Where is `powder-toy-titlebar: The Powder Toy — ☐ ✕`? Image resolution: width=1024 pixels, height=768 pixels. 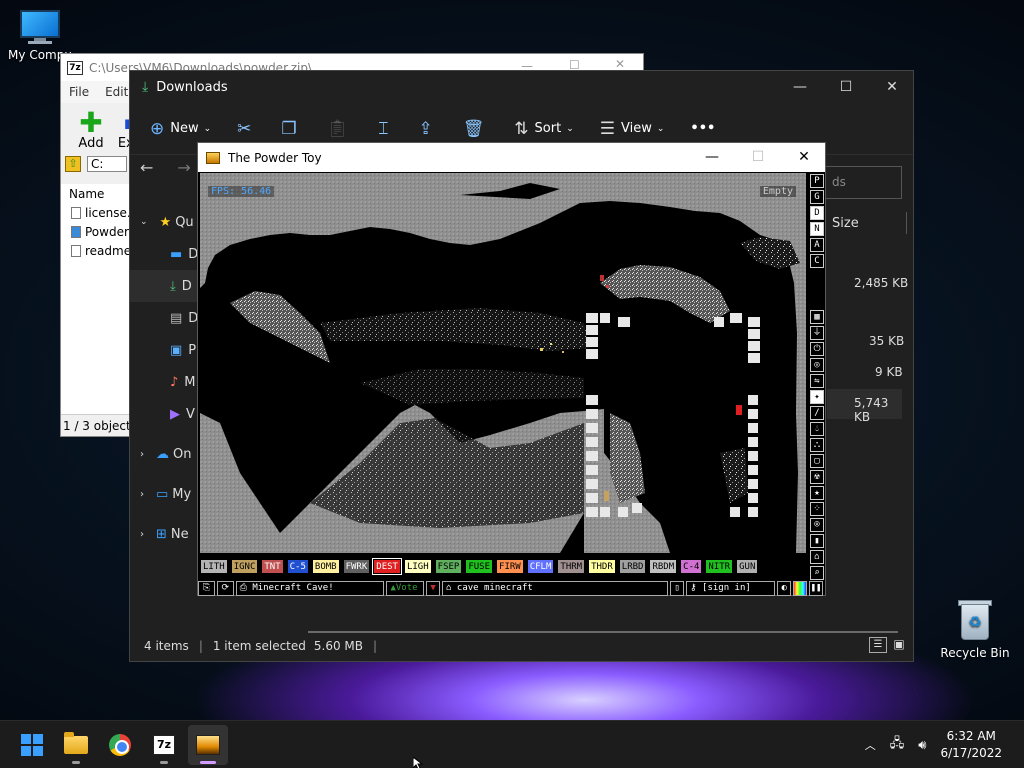
powder-toy-titlebar: The Powder Toy — ☐ ✕ is located at coordinates (511, 157).